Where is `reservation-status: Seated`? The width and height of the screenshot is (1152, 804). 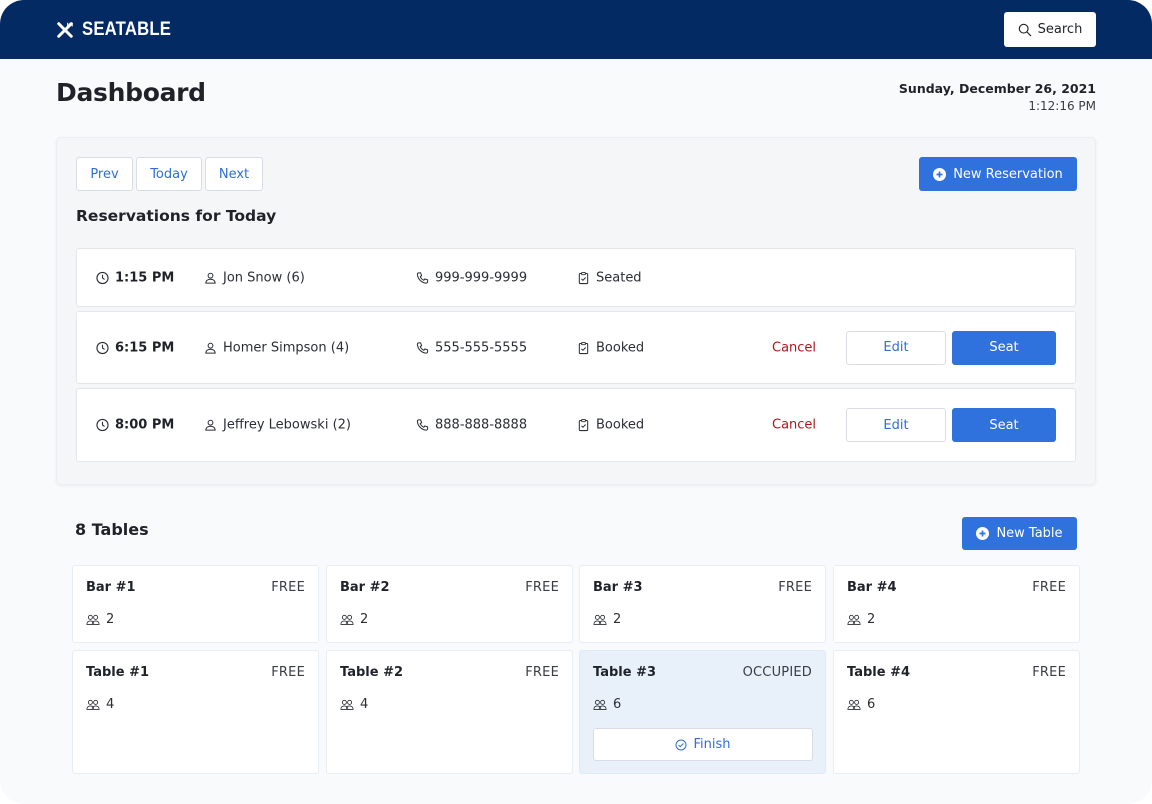 reservation-status: Seated is located at coordinates (609, 277).